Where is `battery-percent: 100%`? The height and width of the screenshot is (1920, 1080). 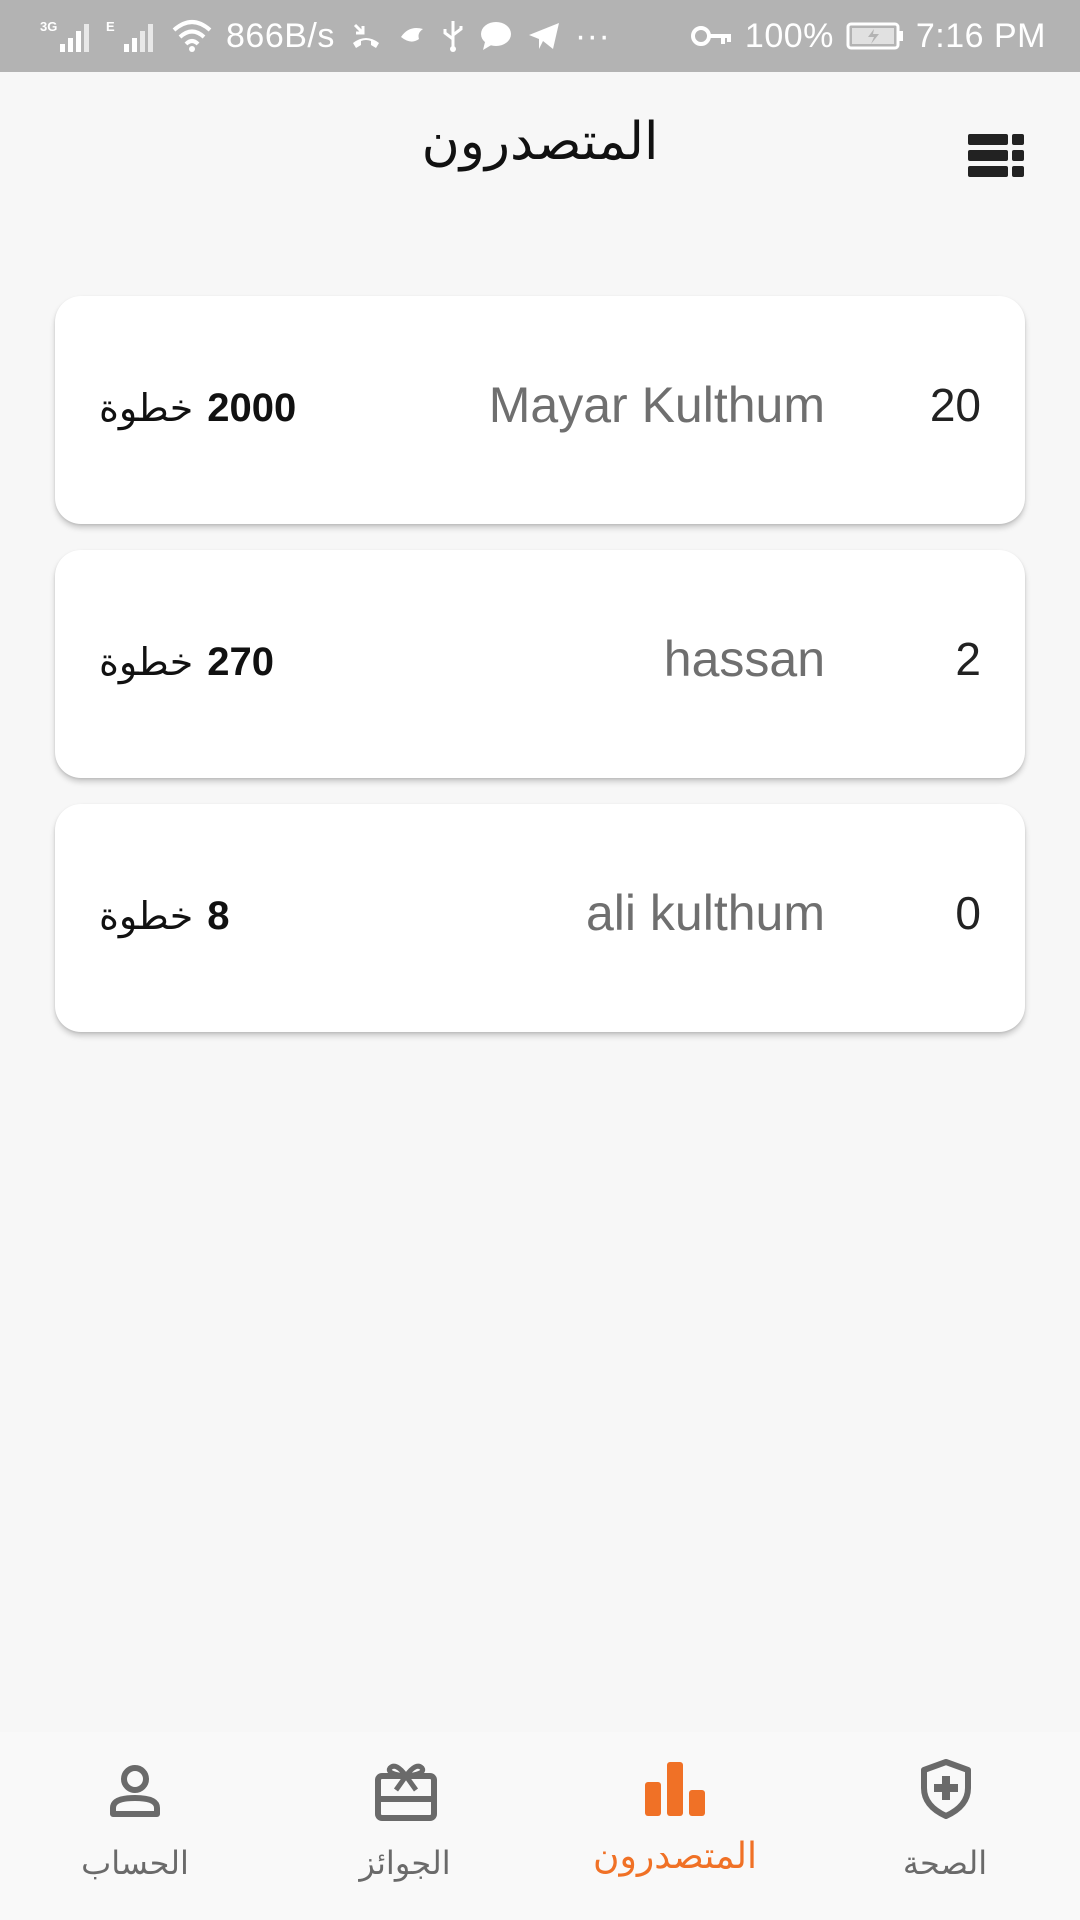
battery-percent: 100% is located at coordinates (789, 35).